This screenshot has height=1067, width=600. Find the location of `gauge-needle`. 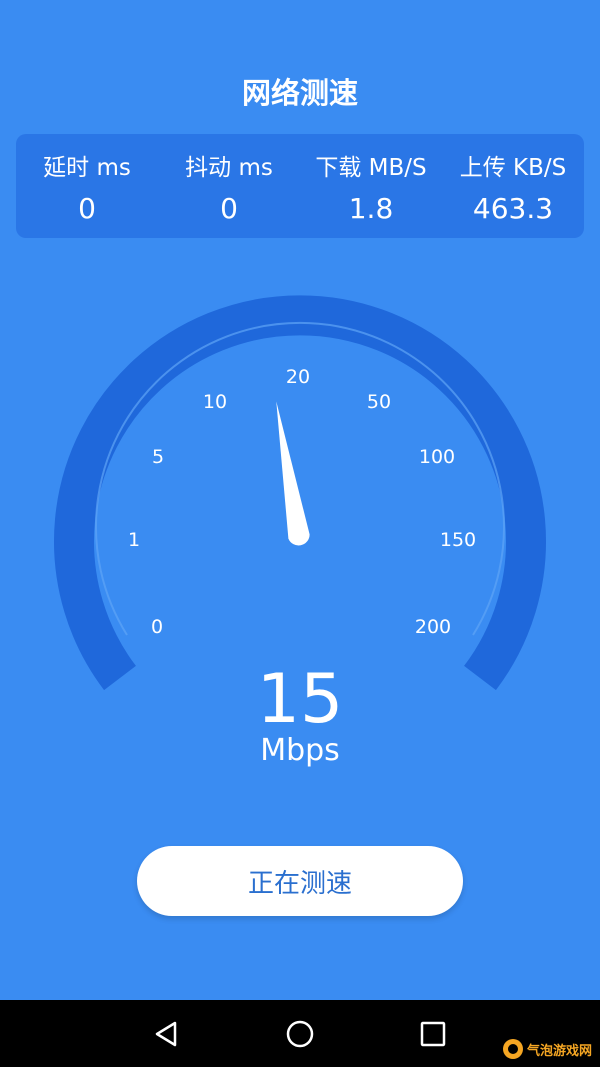

gauge-needle is located at coordinates (293, 473).